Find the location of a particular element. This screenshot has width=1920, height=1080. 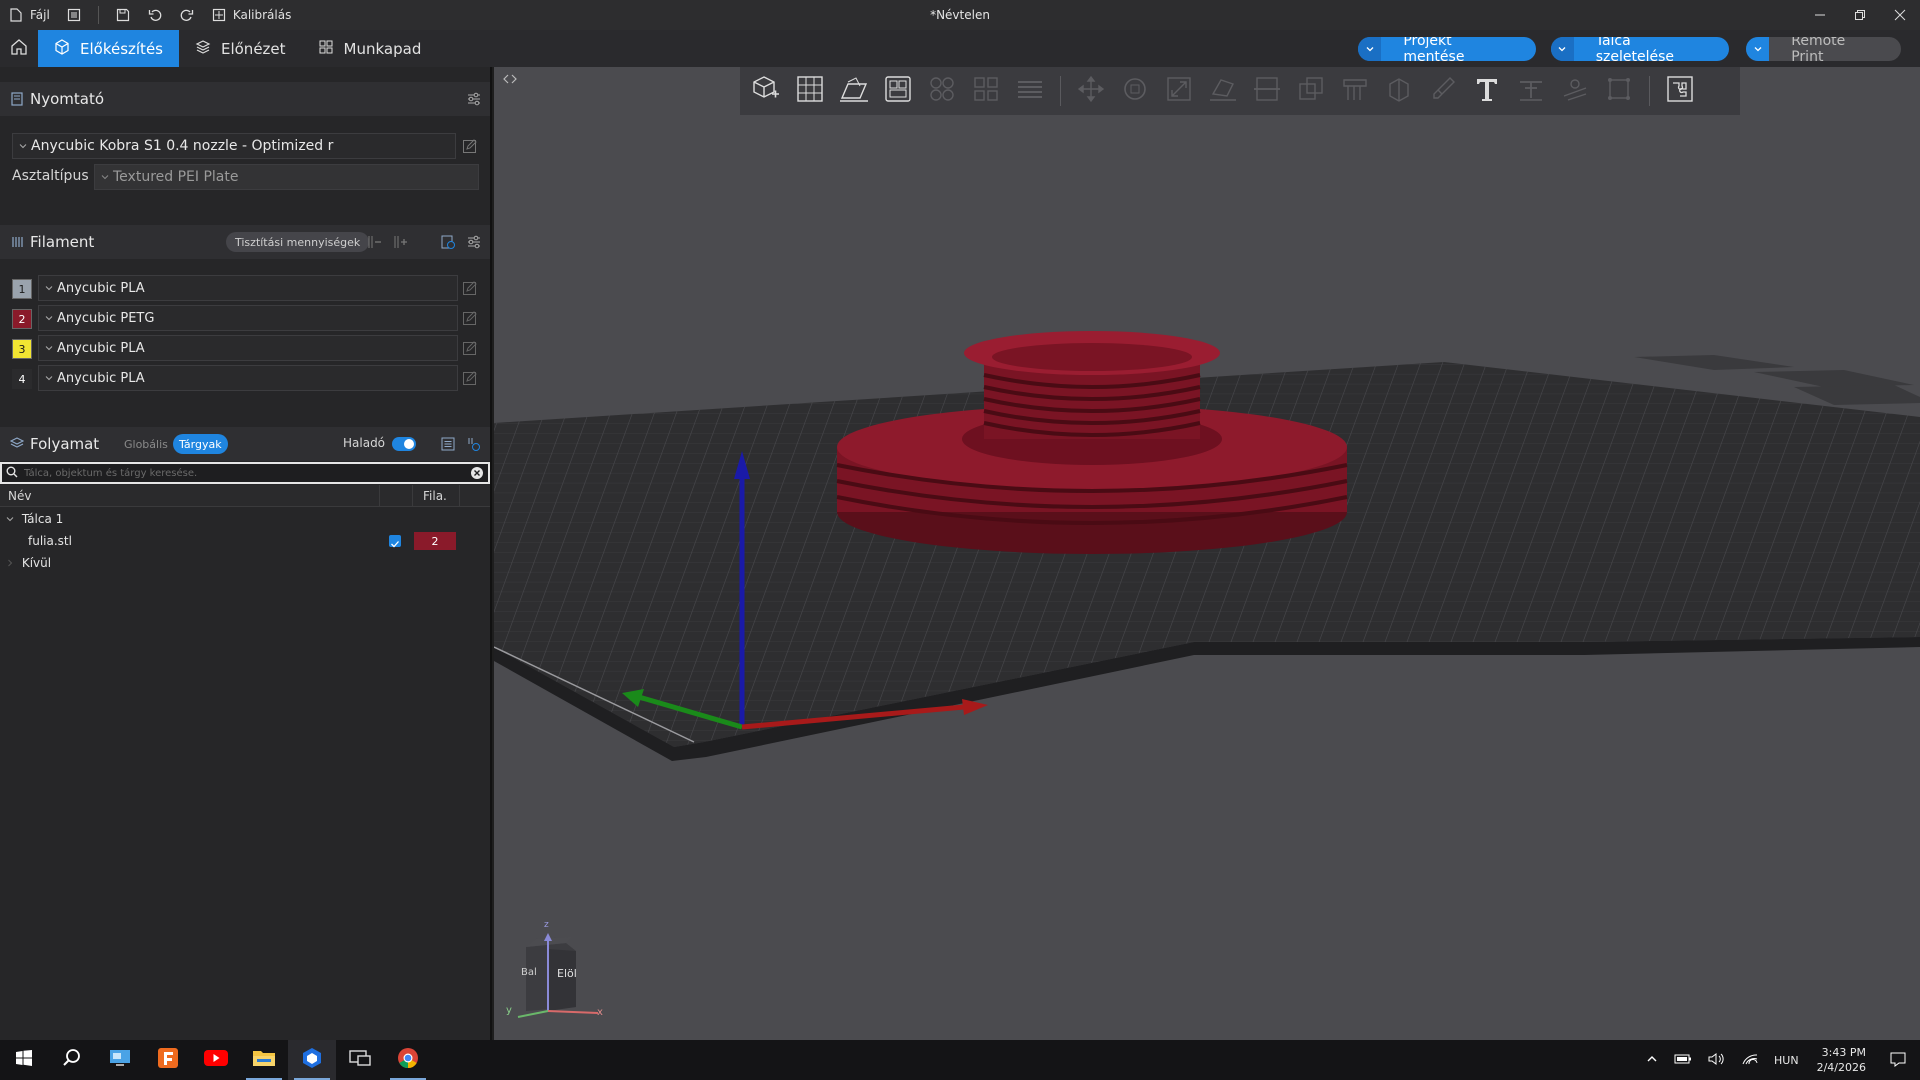

object-tree-item: fulia.stl is located at coordinates (50, 541).